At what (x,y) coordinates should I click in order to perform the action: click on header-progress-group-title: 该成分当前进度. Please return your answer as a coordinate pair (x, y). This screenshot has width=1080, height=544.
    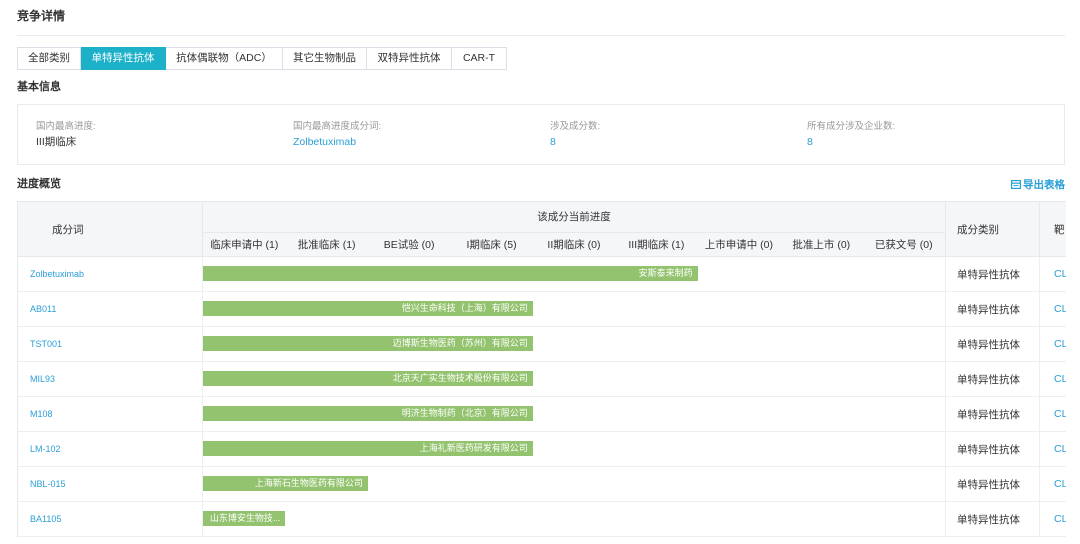
    Looking at the image, I should click on (574, 217).